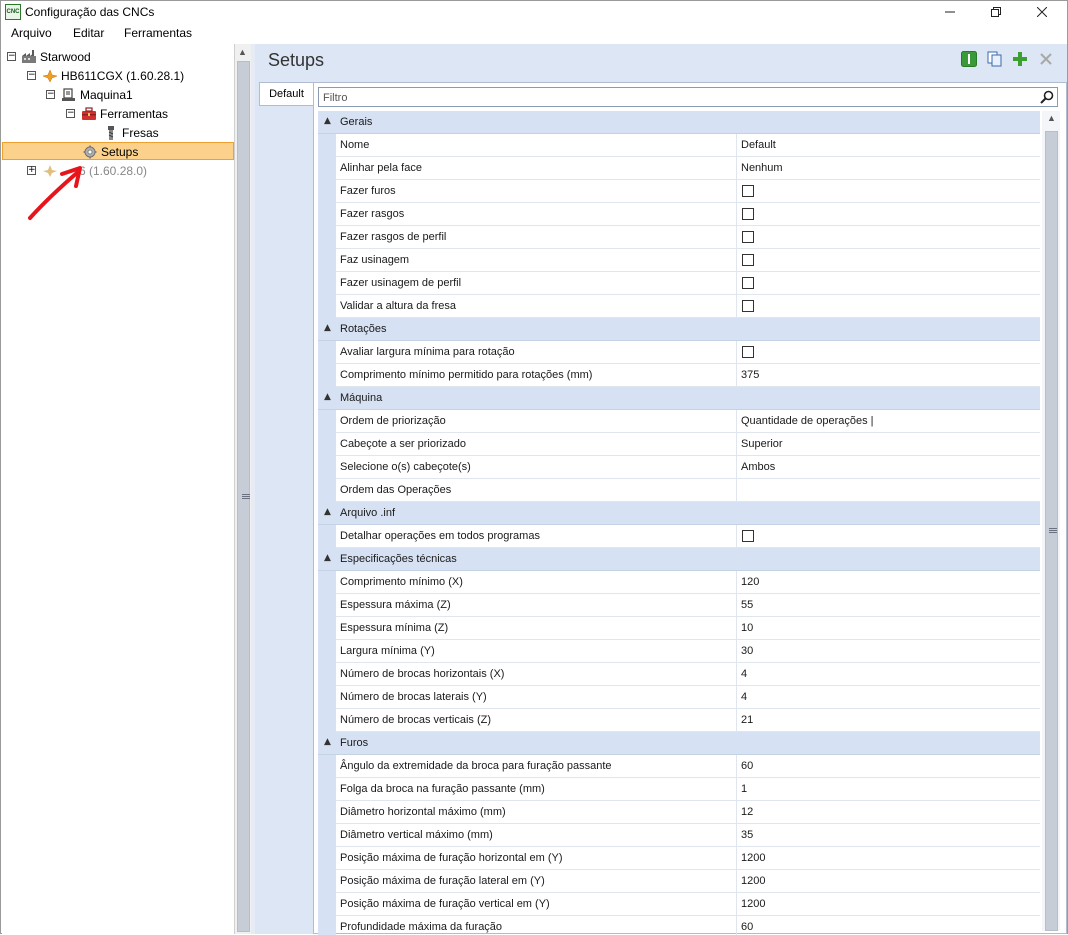  Describe the element at coordinates (97, 95) in the screenshot. I see `tree-node-machine: Maquina1` at that location.